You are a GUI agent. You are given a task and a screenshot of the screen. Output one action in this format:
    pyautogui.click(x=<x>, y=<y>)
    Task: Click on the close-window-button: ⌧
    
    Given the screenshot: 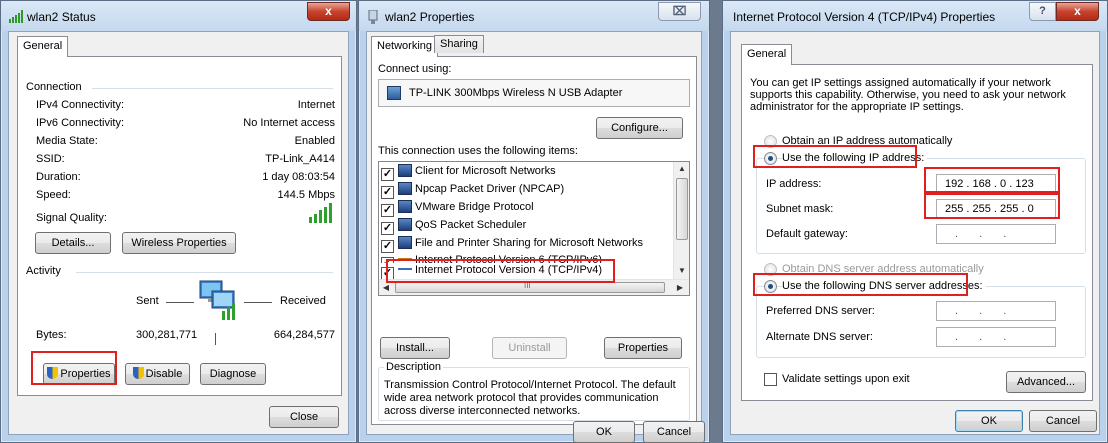 What is the action you would take?
    pyautogui.click(x=679, y=11)
    